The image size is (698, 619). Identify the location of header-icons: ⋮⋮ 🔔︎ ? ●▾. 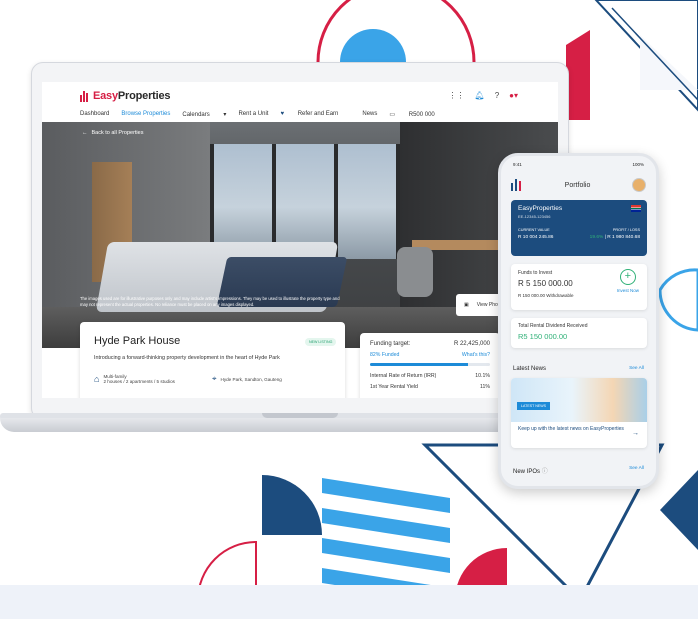
(483, 95).